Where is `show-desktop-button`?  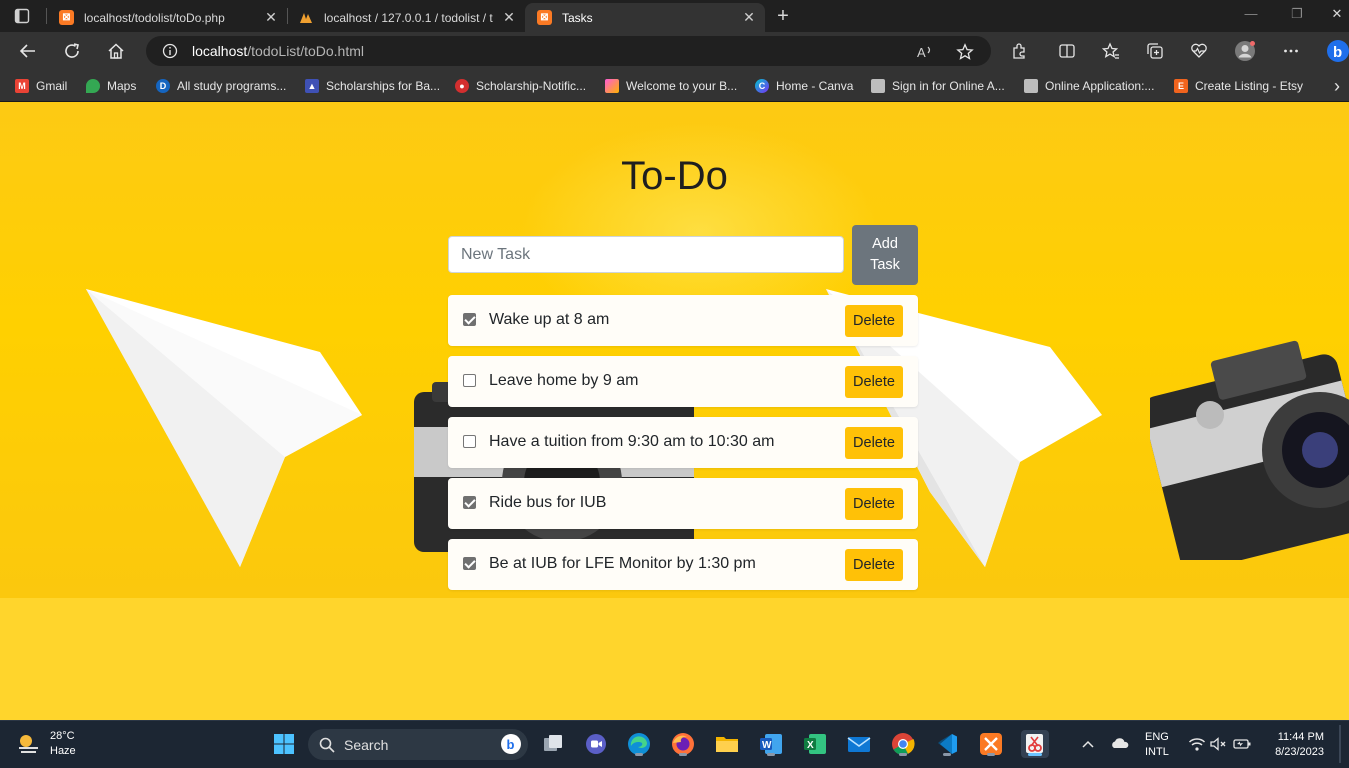 show-desktop-button is located at coordinates (1340, 744).